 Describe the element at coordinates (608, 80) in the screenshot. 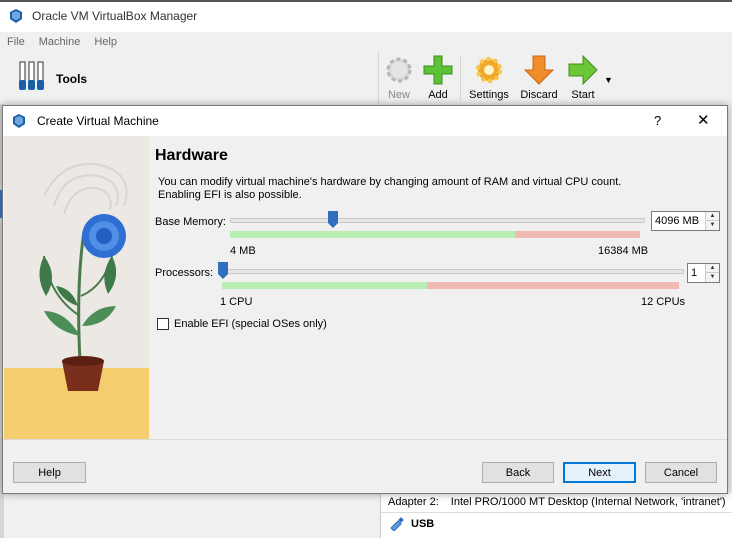

I see `start-dropdown-arrow-icon: ▼` at that location.